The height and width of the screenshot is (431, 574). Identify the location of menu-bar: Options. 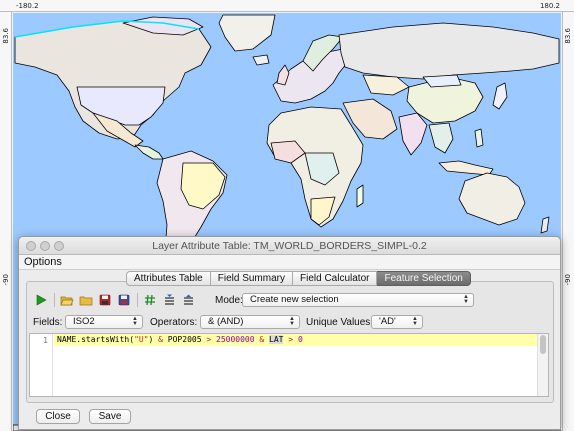
(289, 262).